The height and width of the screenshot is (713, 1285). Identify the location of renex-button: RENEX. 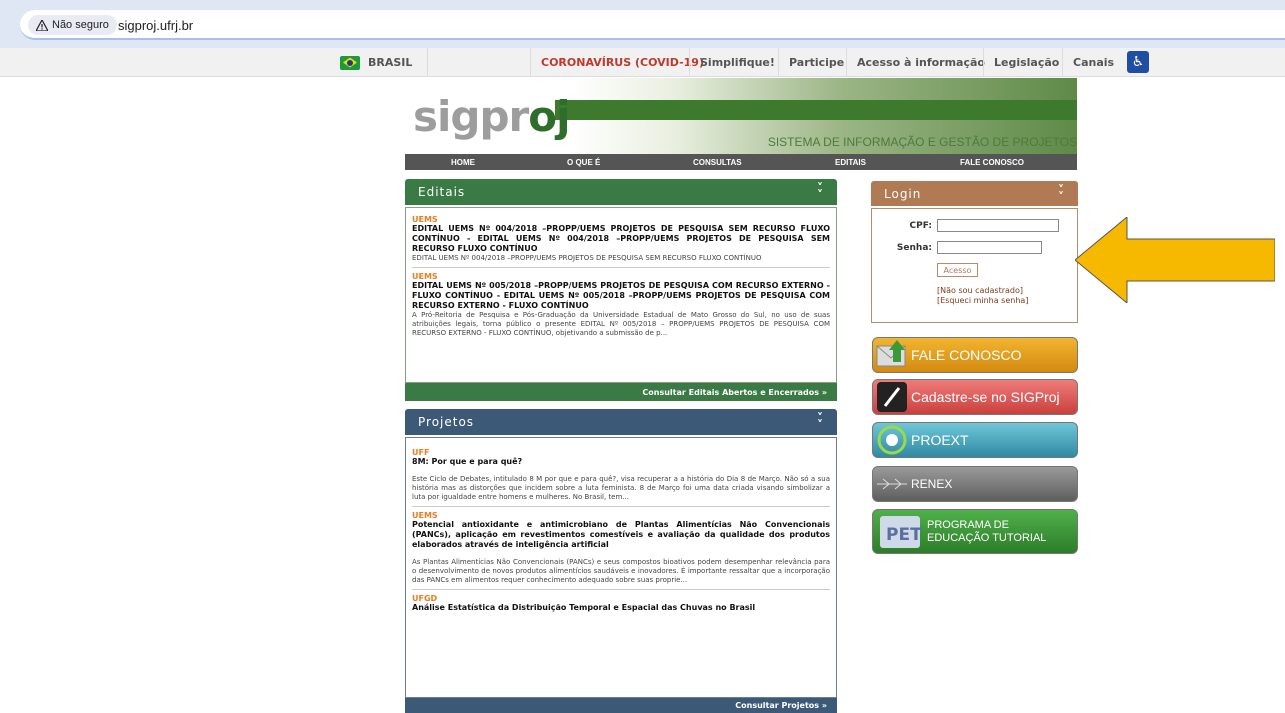
(975, 484).